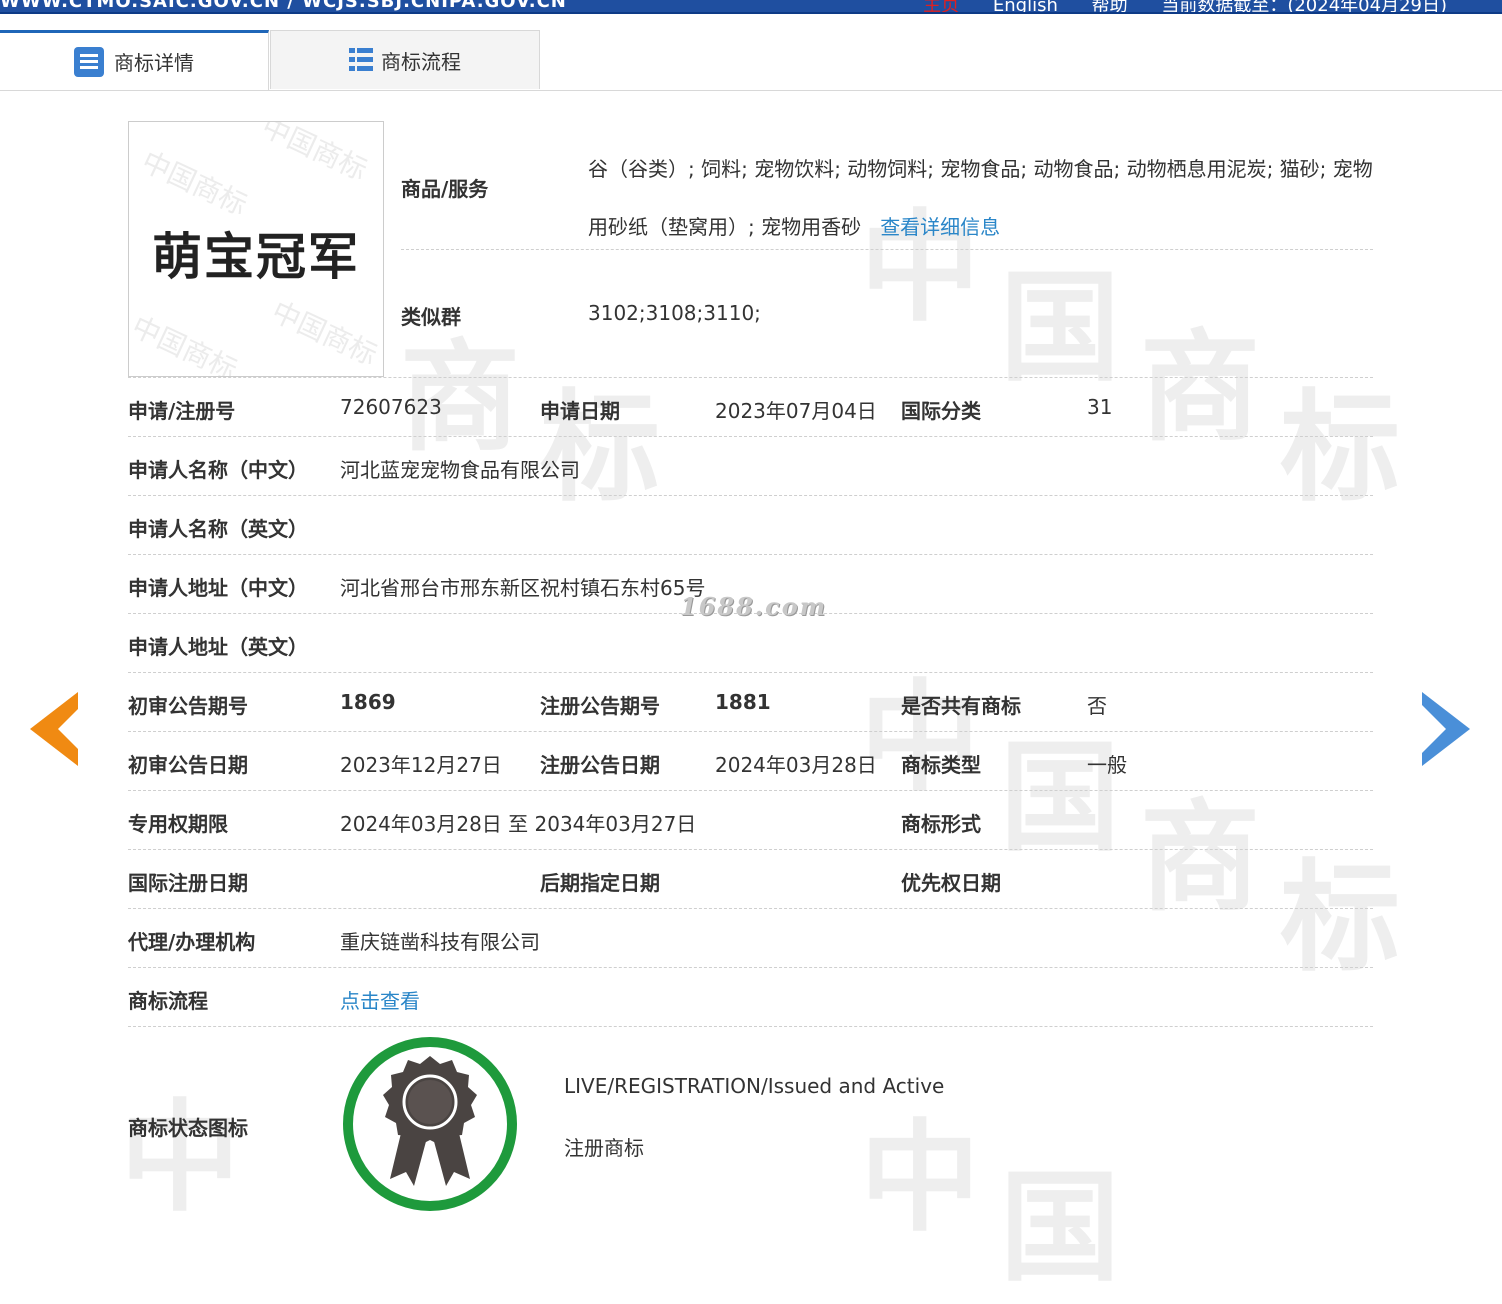  Describe the element at coordinates (430, 1124) in the screenshot. I see `registered-seal-icon` at that location.